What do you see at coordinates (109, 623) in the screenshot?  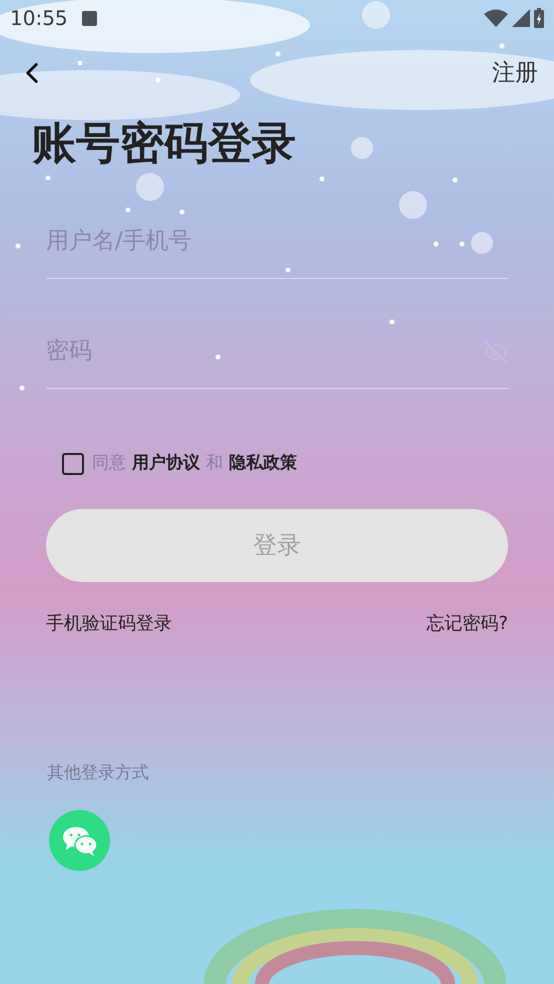 I see `sms-login-link: 手机验证码登录` at bounding box center [109, 623].